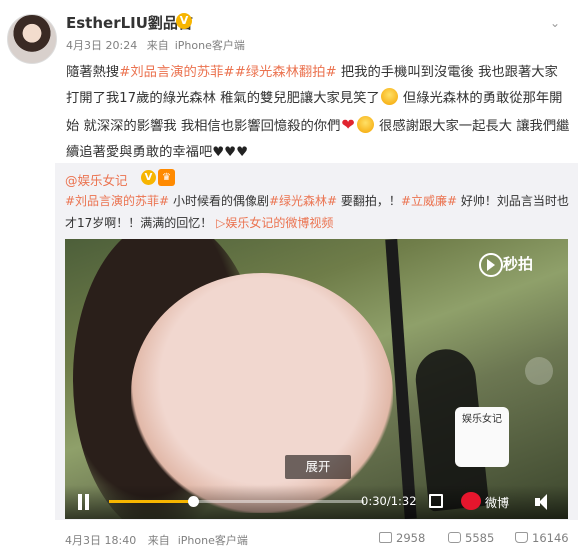 The height and width of the screenshot is (559, 578). I want to click on repost-text-2: 要翻拍，！, so click(370, 201).